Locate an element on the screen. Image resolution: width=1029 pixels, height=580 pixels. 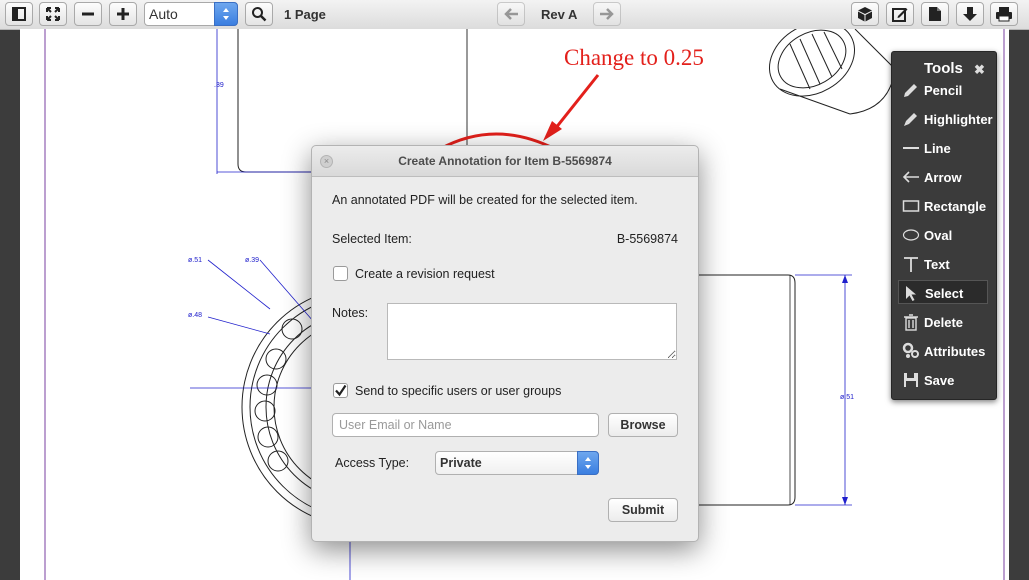
revision-request-checkbox is located at coordinates (340, 273).